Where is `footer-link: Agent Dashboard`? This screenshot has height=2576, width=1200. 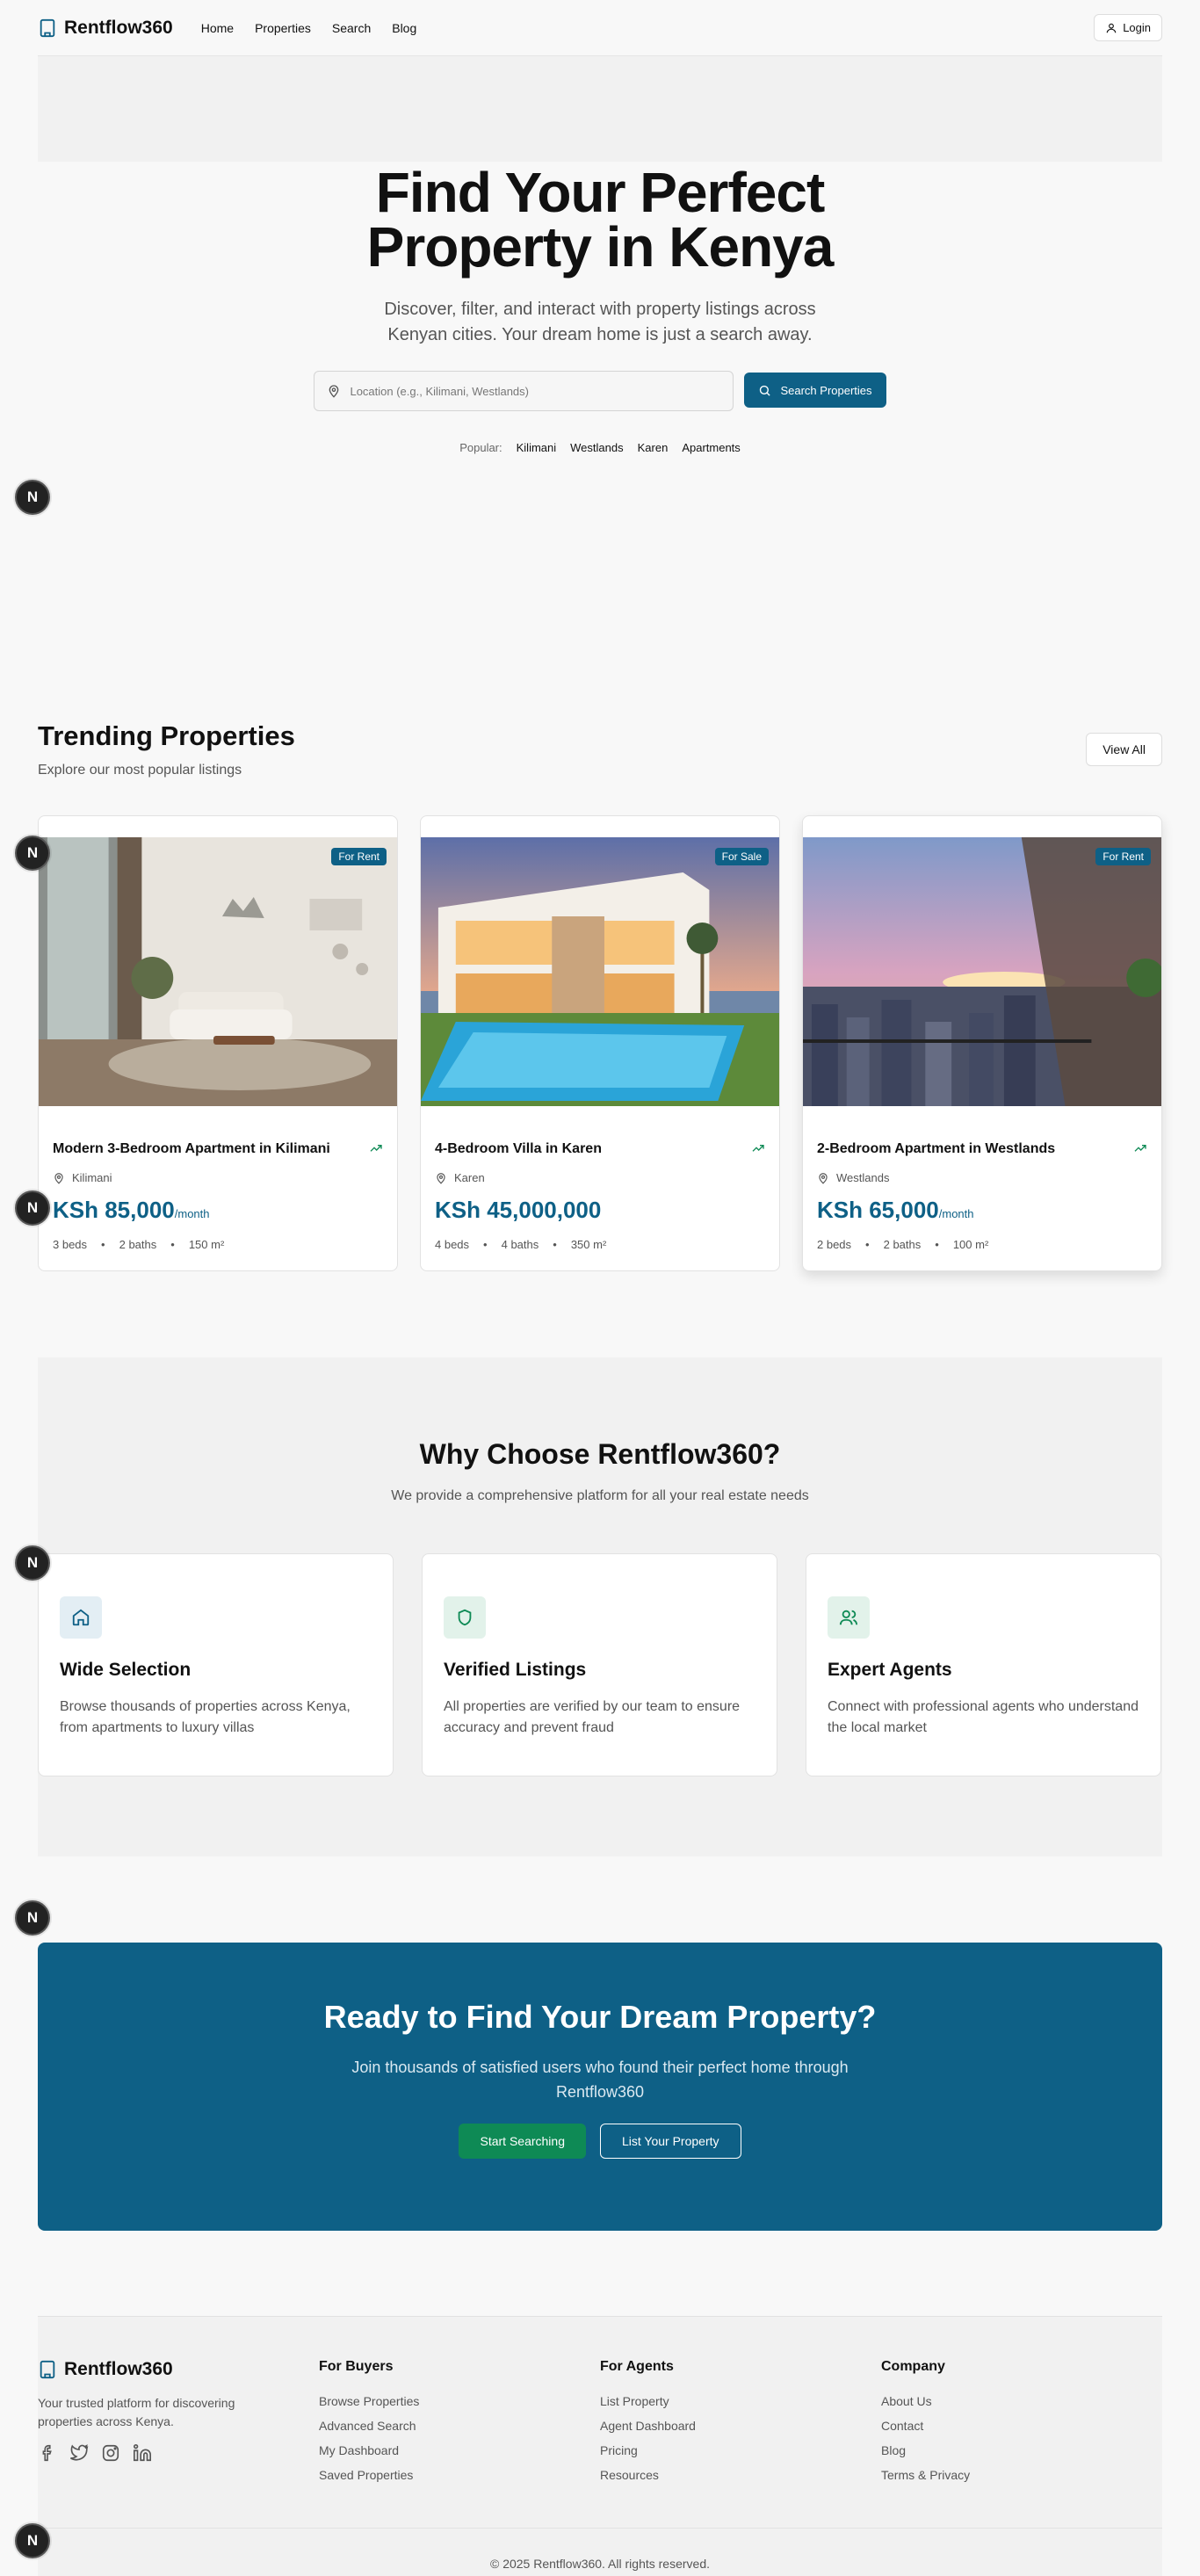 footer-link: Agent Dashboard is located at coordinates (741, 2426).